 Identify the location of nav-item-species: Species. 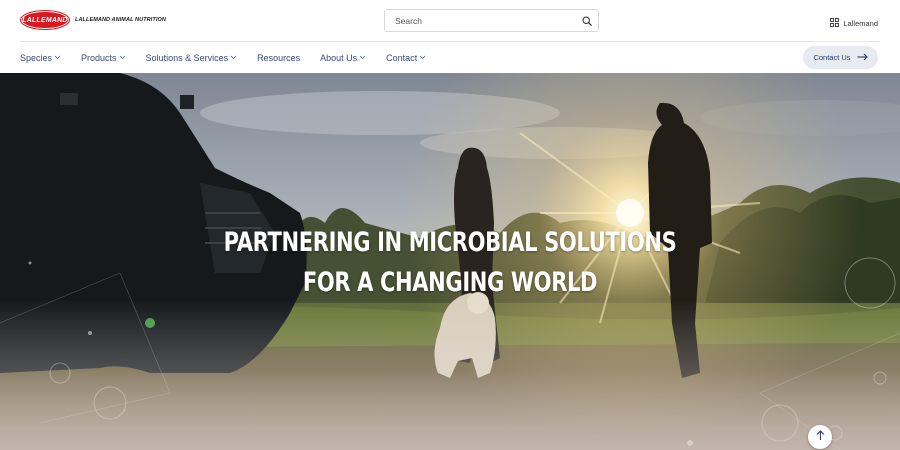
(40, 58).